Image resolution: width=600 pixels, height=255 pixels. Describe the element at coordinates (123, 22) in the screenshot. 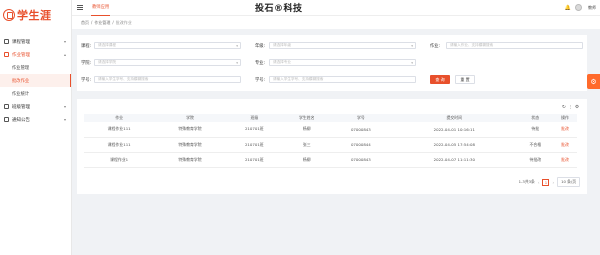

I see `breadcrumb-current: 批改作业` at that location.